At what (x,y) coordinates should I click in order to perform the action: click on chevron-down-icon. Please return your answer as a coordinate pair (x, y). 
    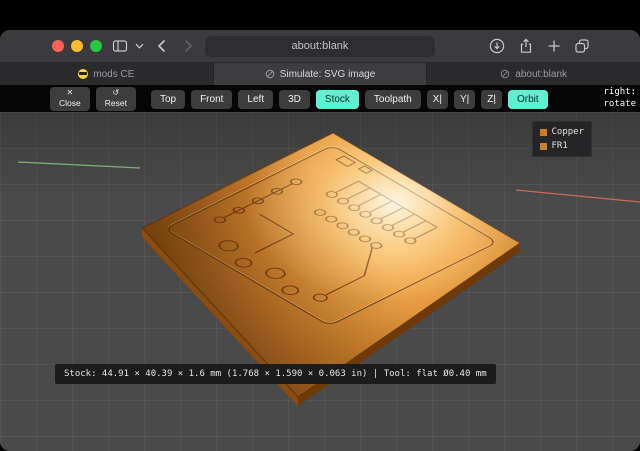
    Looking at the image, I should click on (139, 46).